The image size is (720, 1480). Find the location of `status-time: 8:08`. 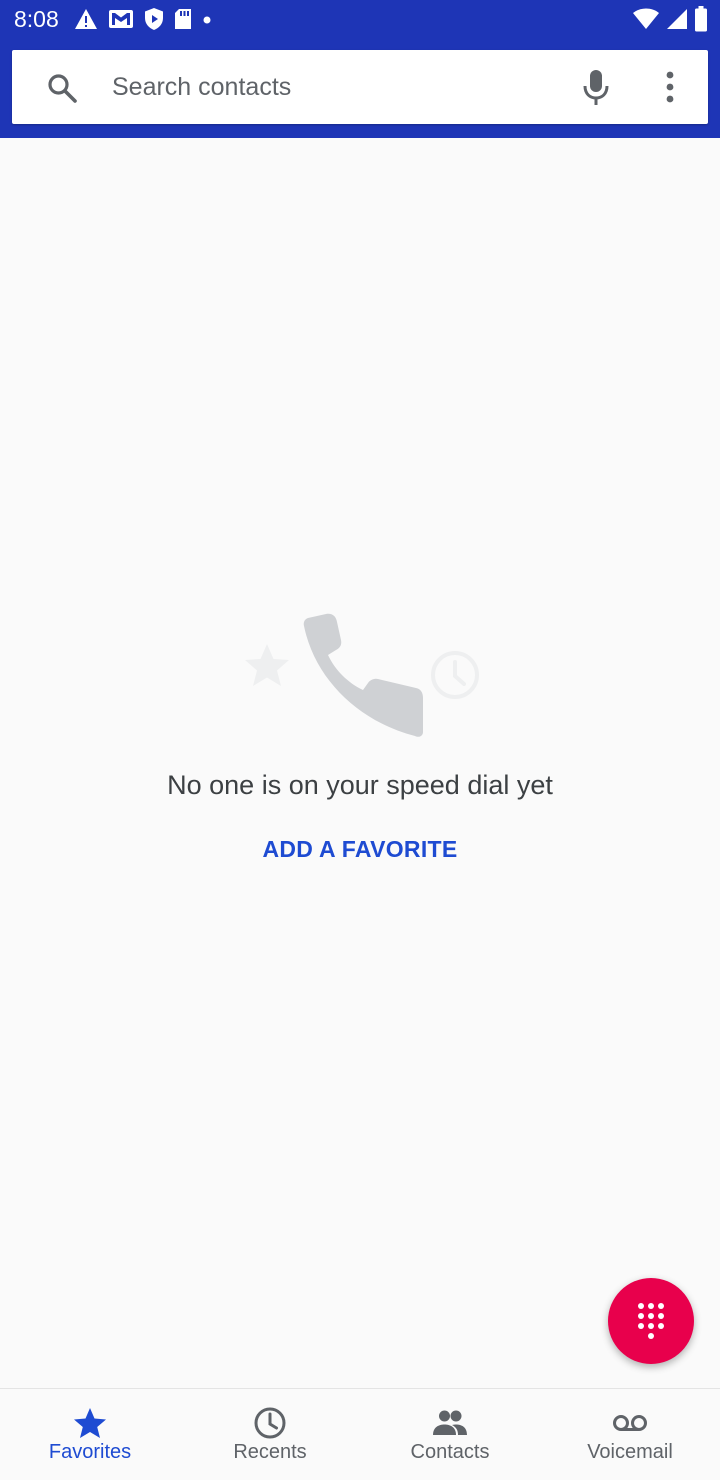

status-time: 8:08 is located at coordinates (36, 19).